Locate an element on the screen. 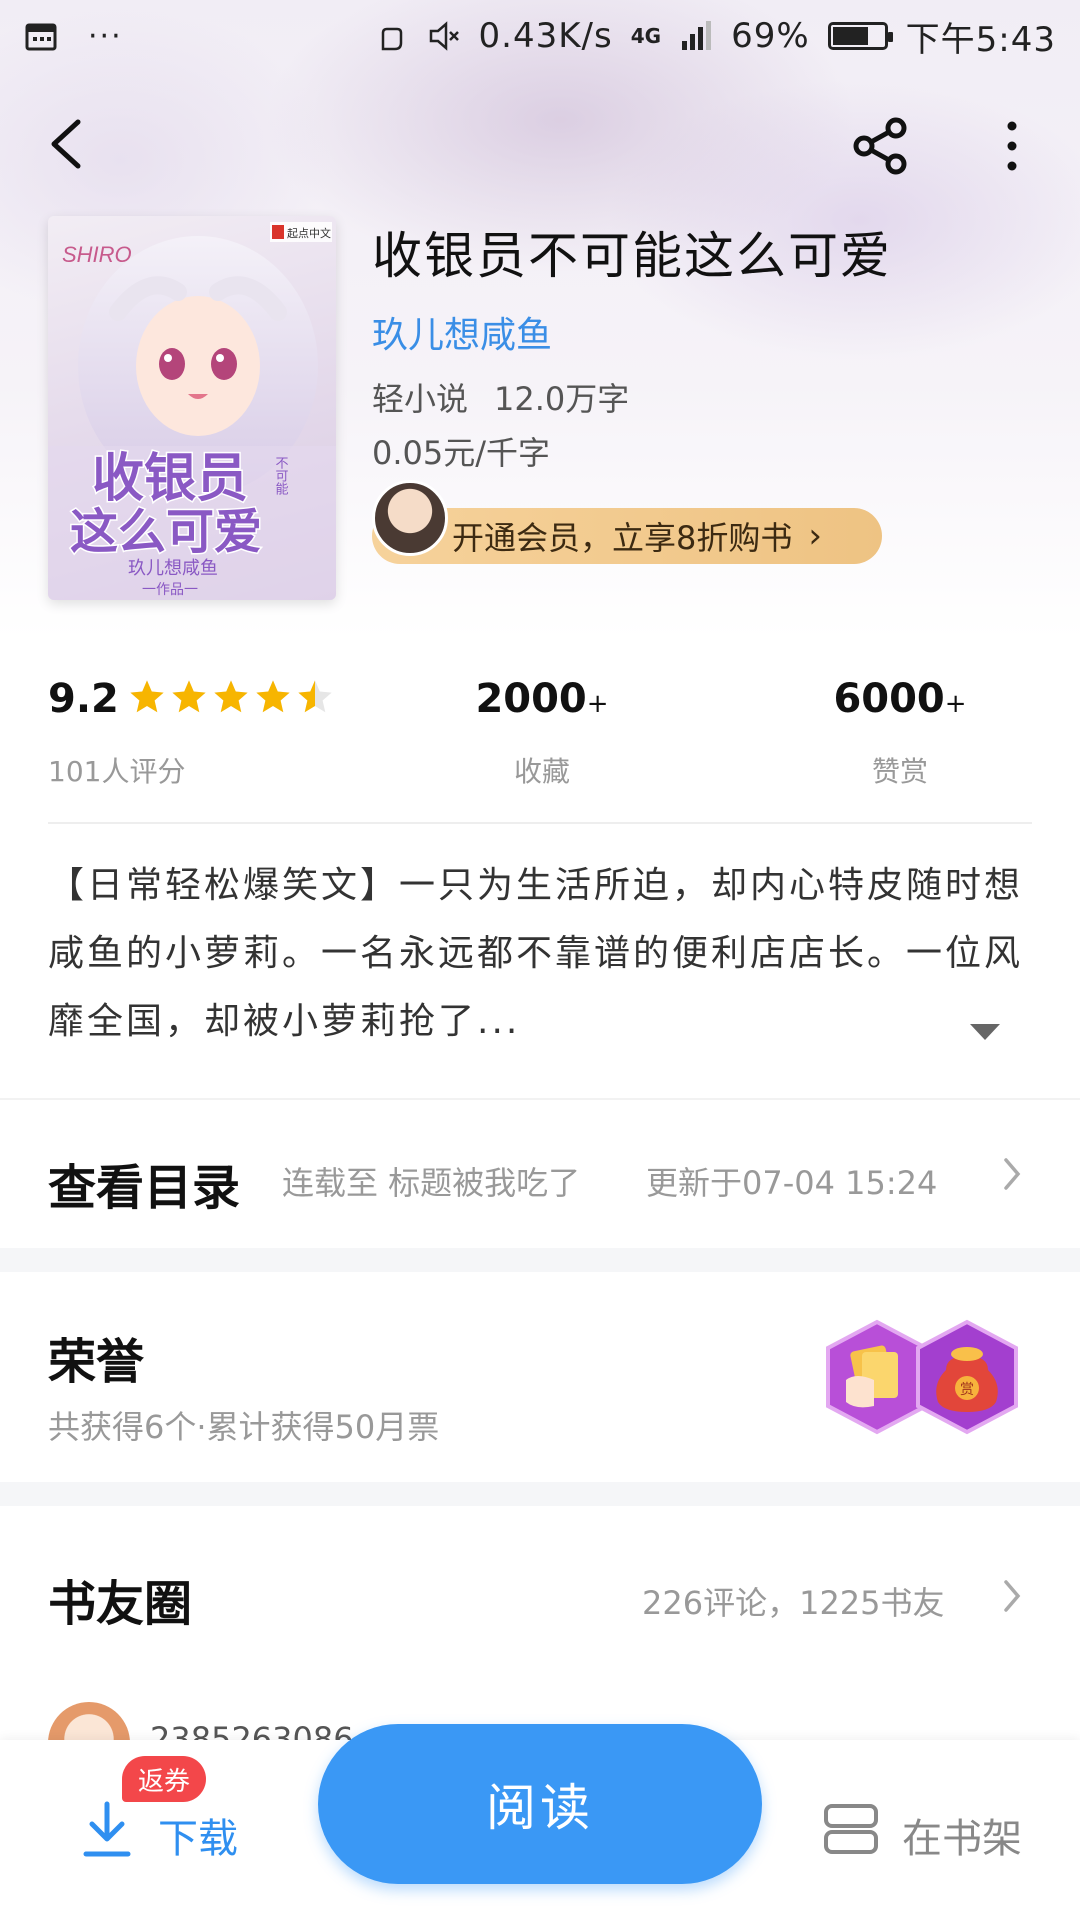 This screenshot has height=1920, width=1080. honor-subtitle: 共获得6个·累计获得50月票 is located at coordinates (244, 1427).